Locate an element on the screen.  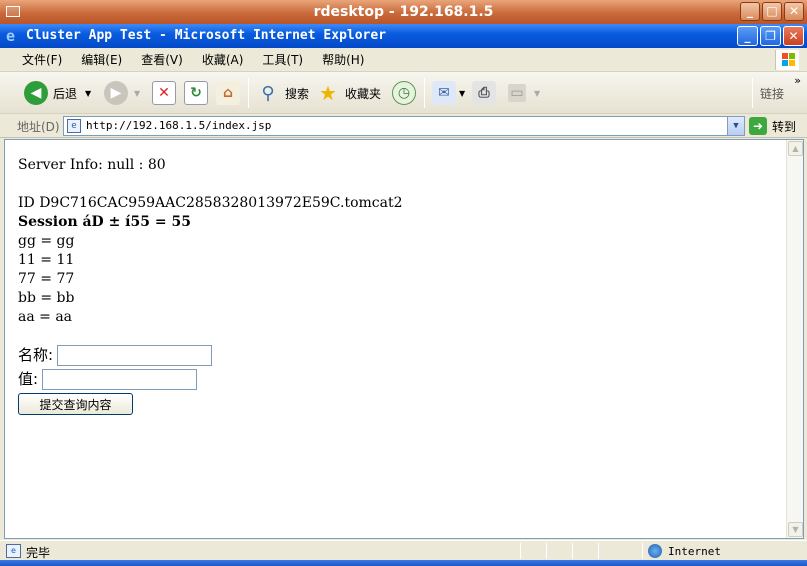
status-text: 完毕 is located at coordinates (38, 553).